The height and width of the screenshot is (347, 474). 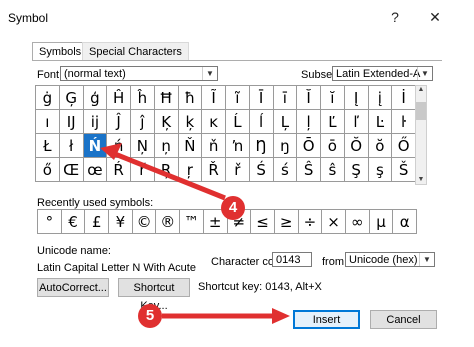 I want to click on step-5-badge: 5, so click(x=150, y=316).